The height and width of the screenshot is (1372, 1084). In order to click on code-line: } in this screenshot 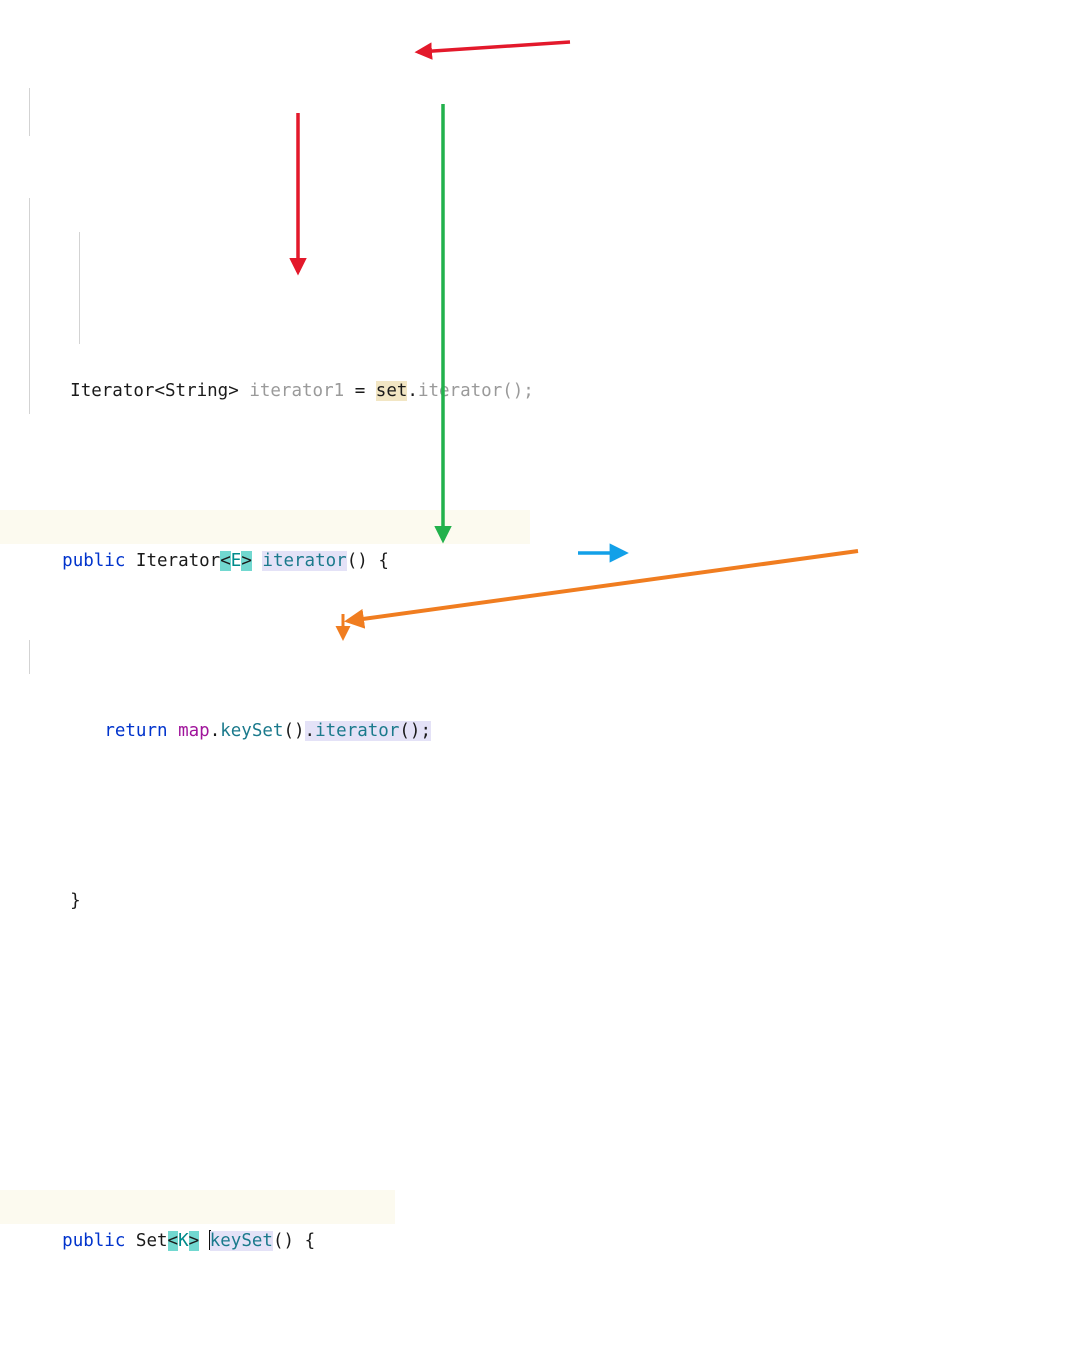, I will do `click(542, 880)`.